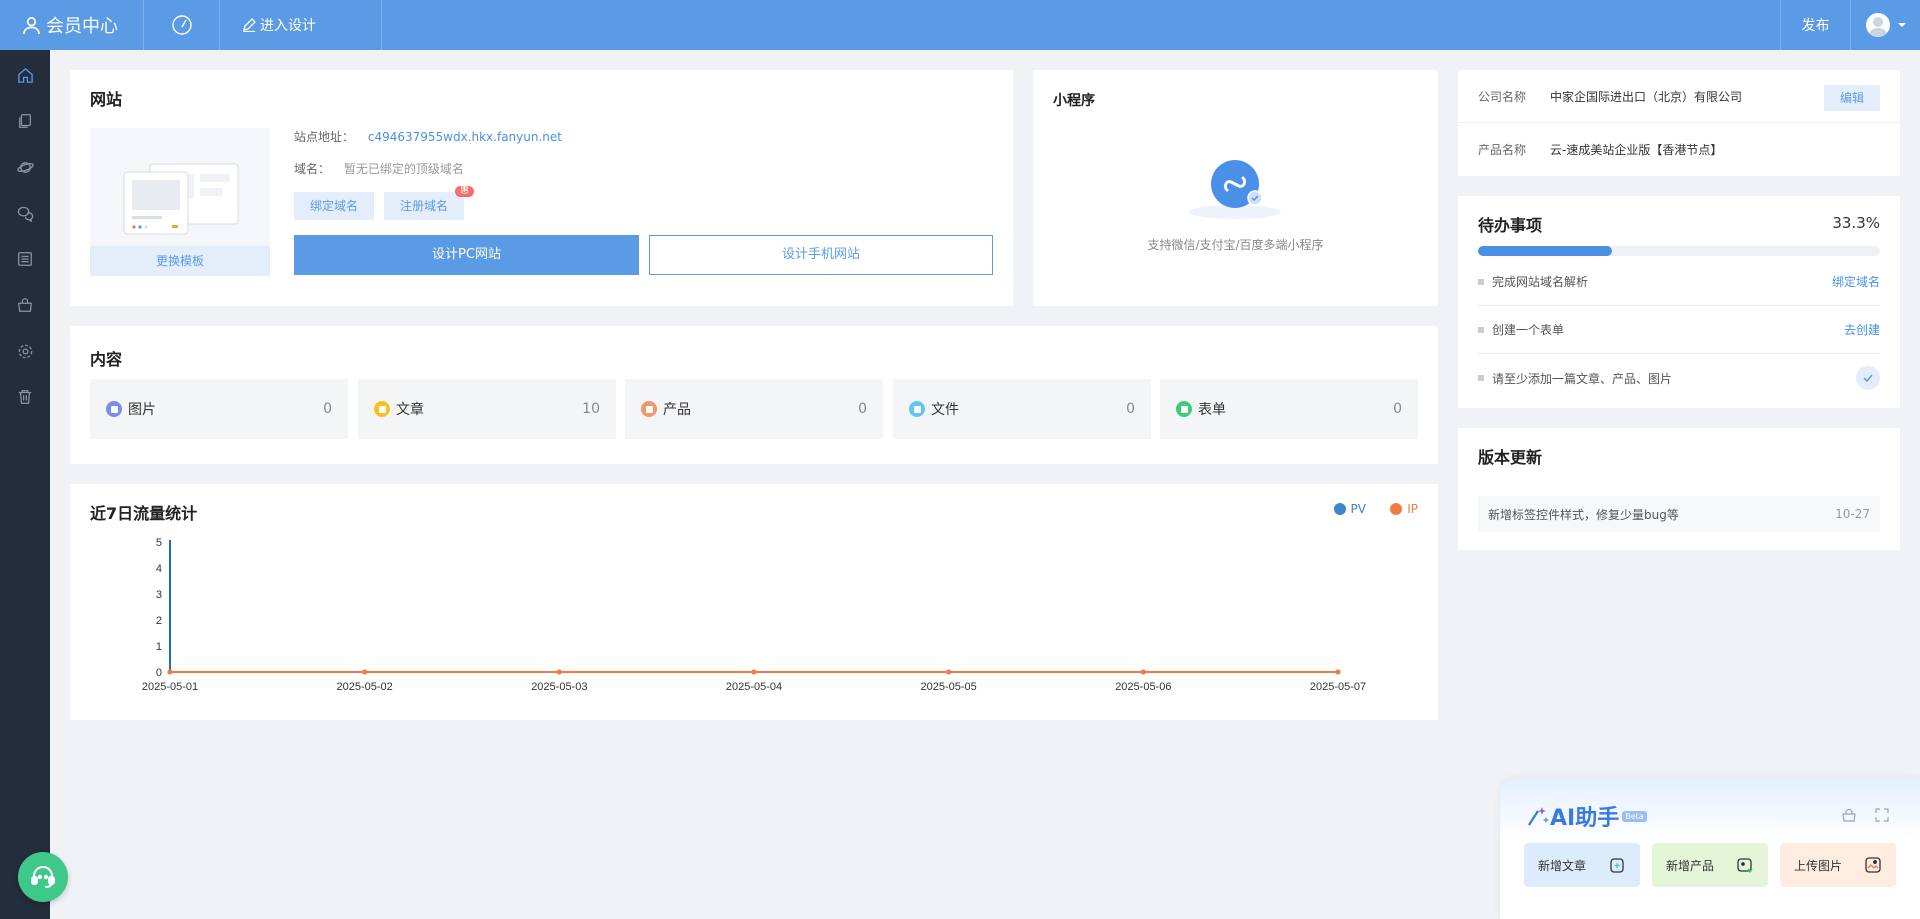 This screenshot has height=919, width=1920. Describe the element at coordinates (754, 687) in the screenshot. I see `x-tick-label: 2025-05-04` at that location.